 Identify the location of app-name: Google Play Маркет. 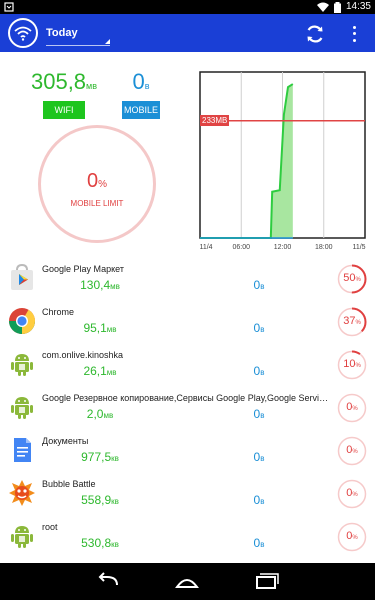
(83, 269).